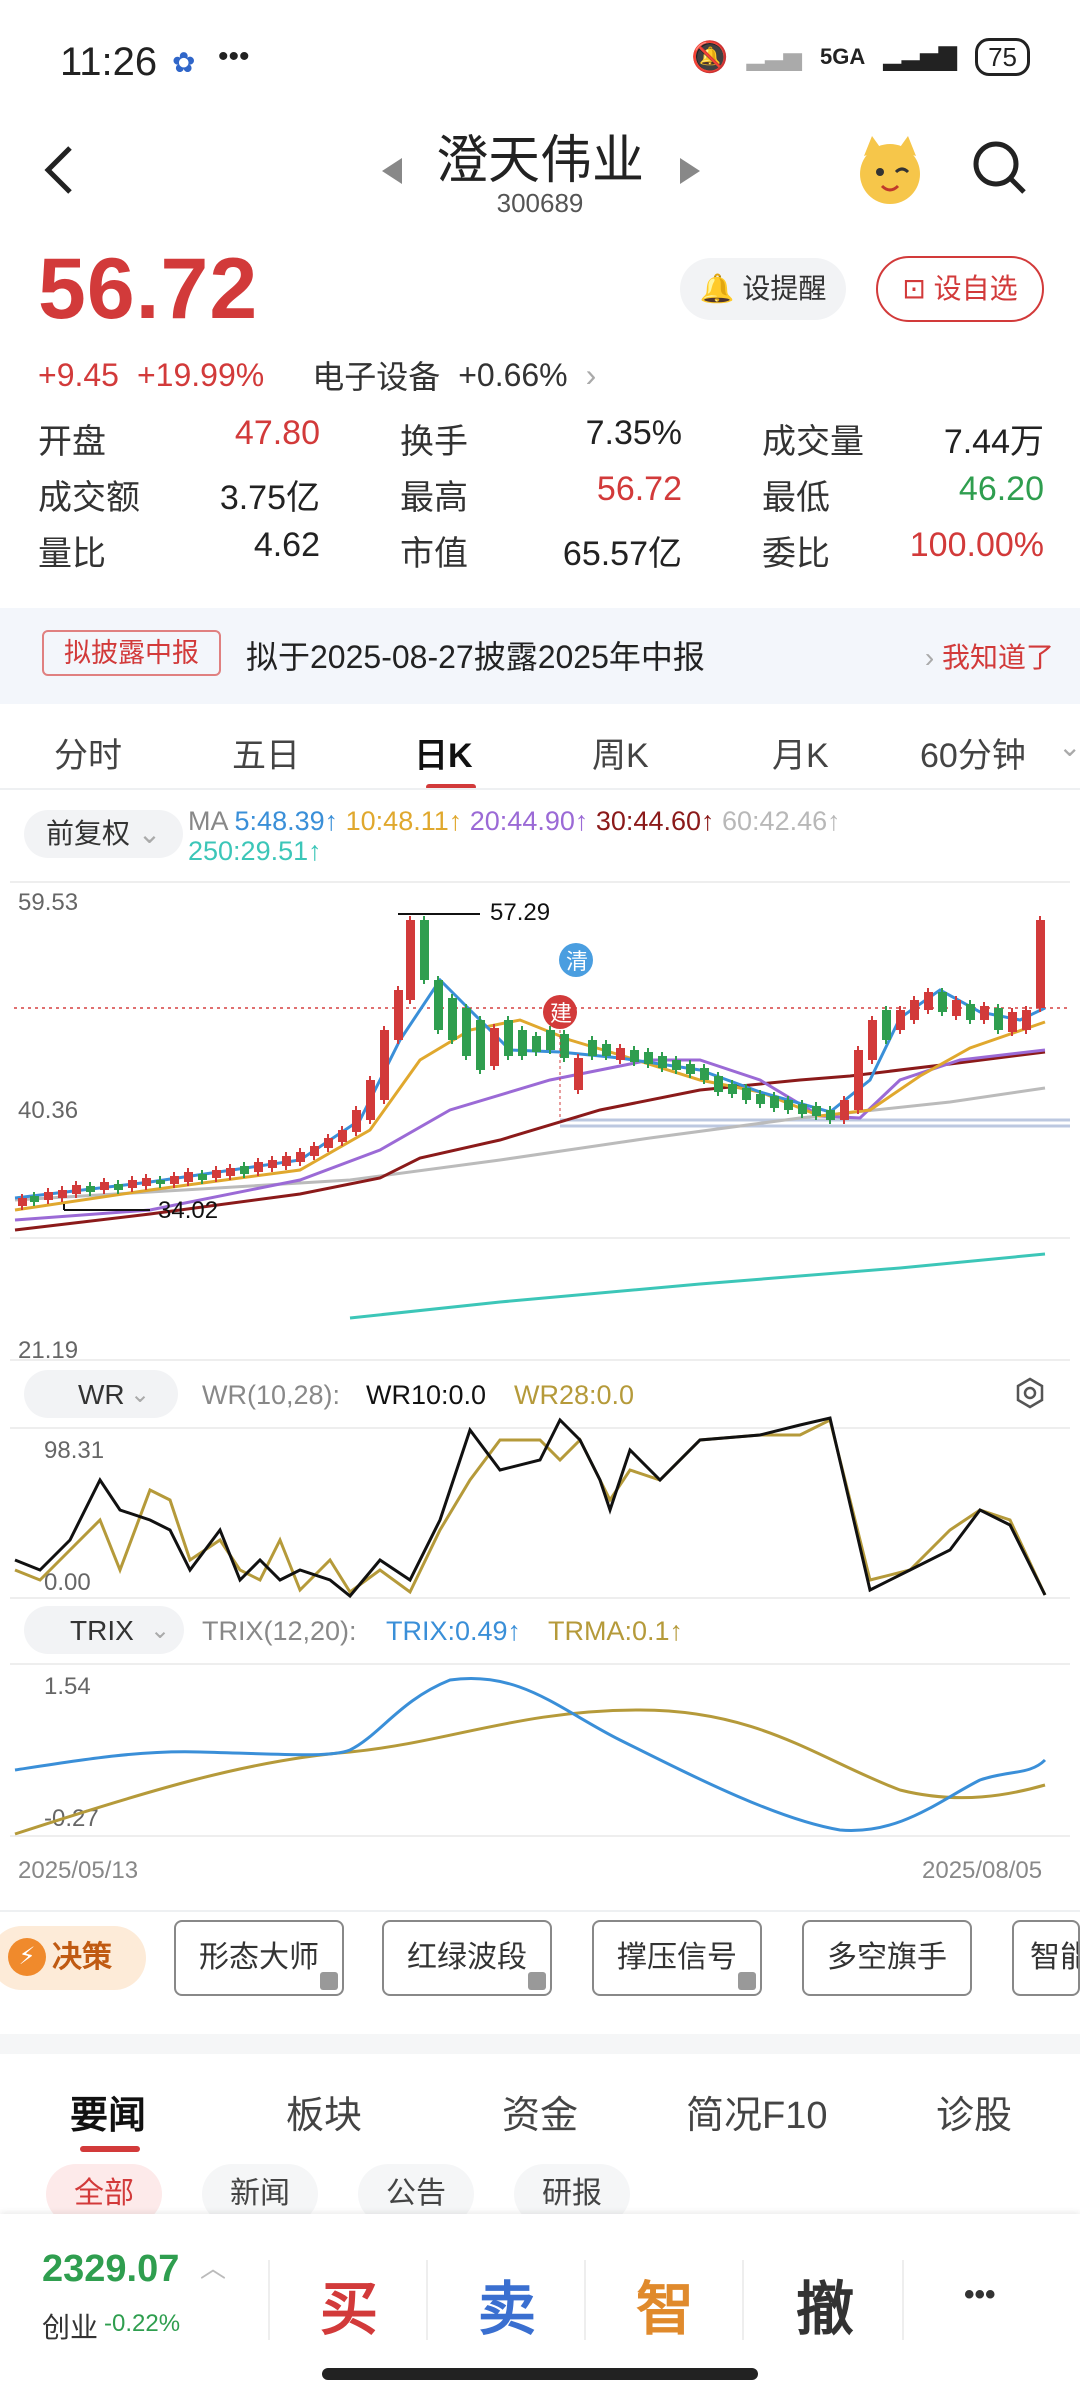 This screenshot has height=2400, width=1080. I want to click on tool-red-green-band: 红绿波段, so click(467, 1958).